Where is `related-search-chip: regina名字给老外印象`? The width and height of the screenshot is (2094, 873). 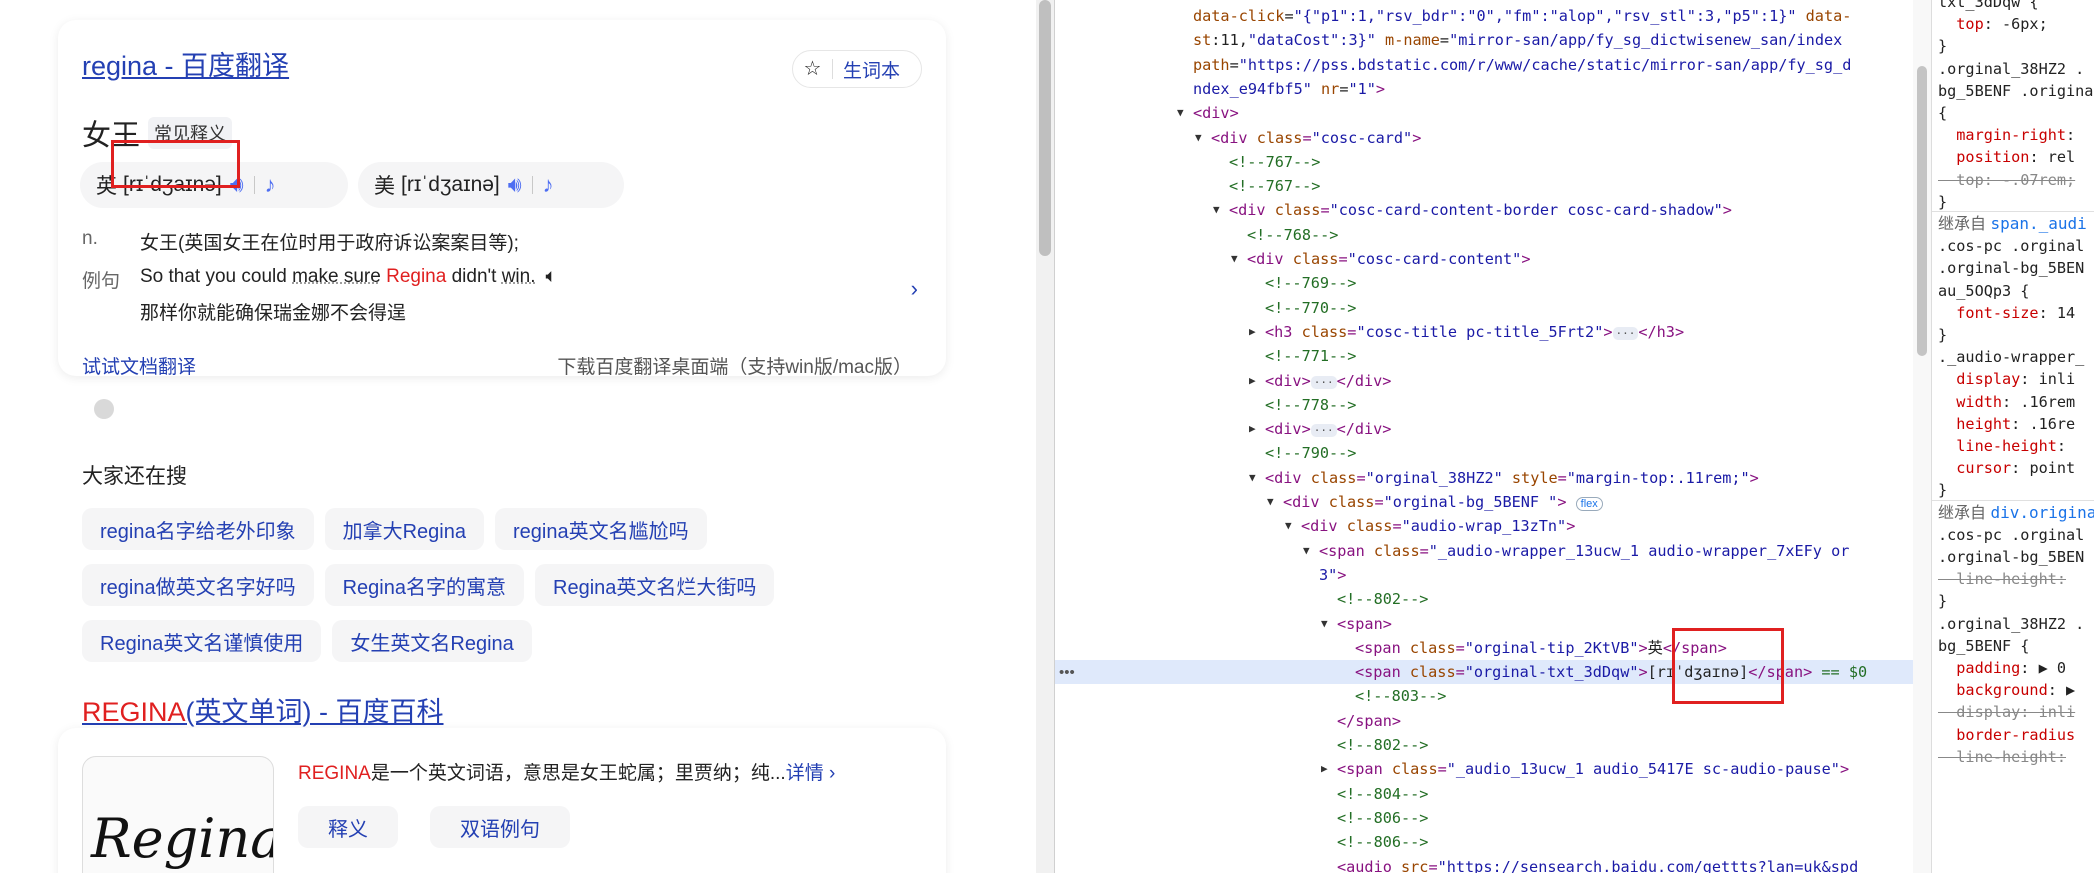
related-search-chip: regina名字给老外印象 is located at coordinates (198, 529).